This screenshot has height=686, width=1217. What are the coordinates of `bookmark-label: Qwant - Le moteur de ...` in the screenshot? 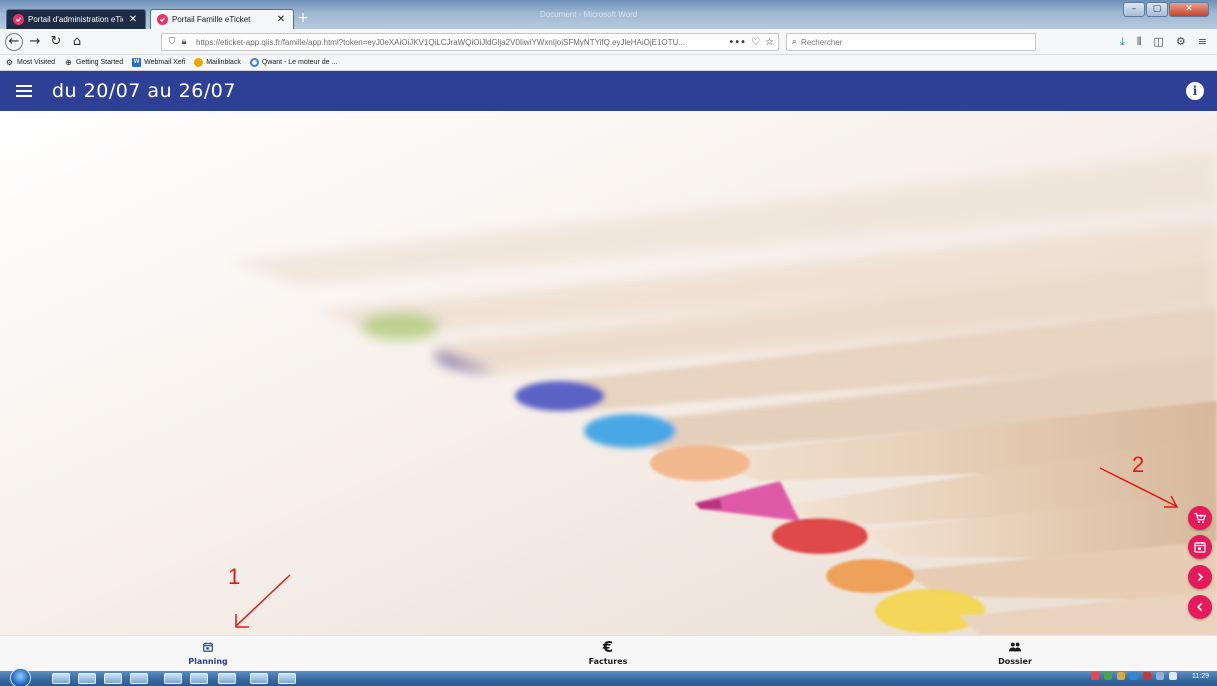 It's located at (299, 62).